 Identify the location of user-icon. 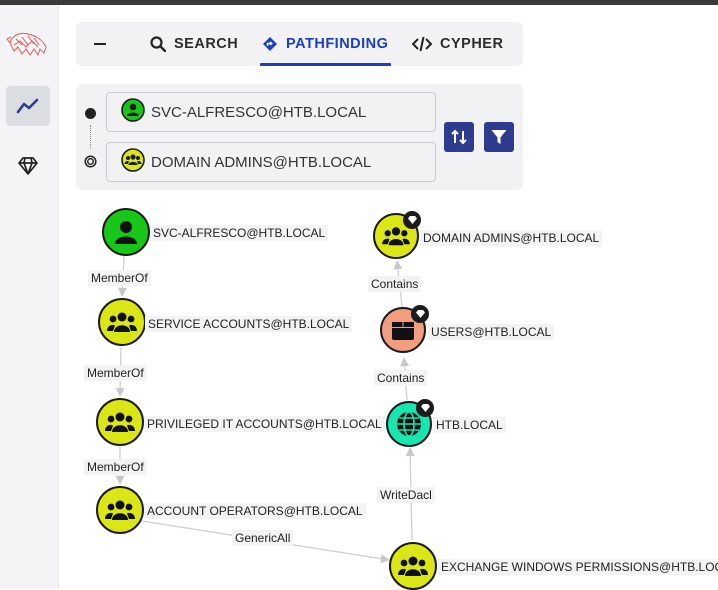
(126, 232).